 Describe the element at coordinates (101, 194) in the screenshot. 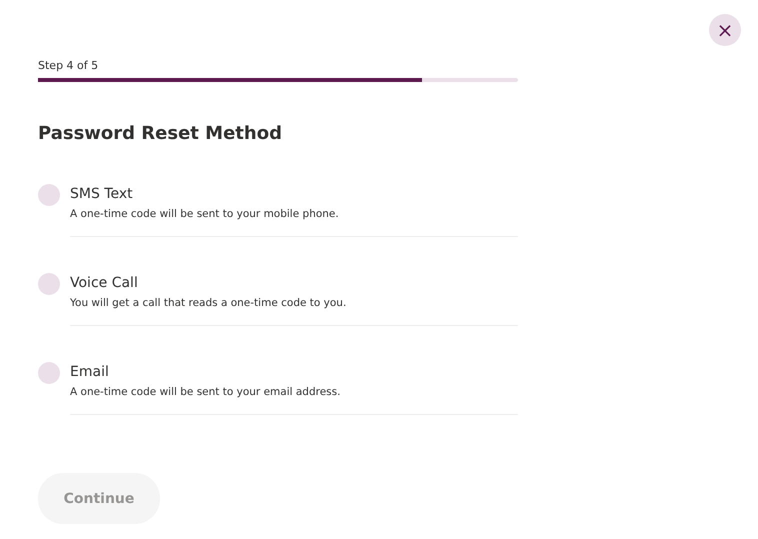

I see `option-label: SMS Text` at that location.